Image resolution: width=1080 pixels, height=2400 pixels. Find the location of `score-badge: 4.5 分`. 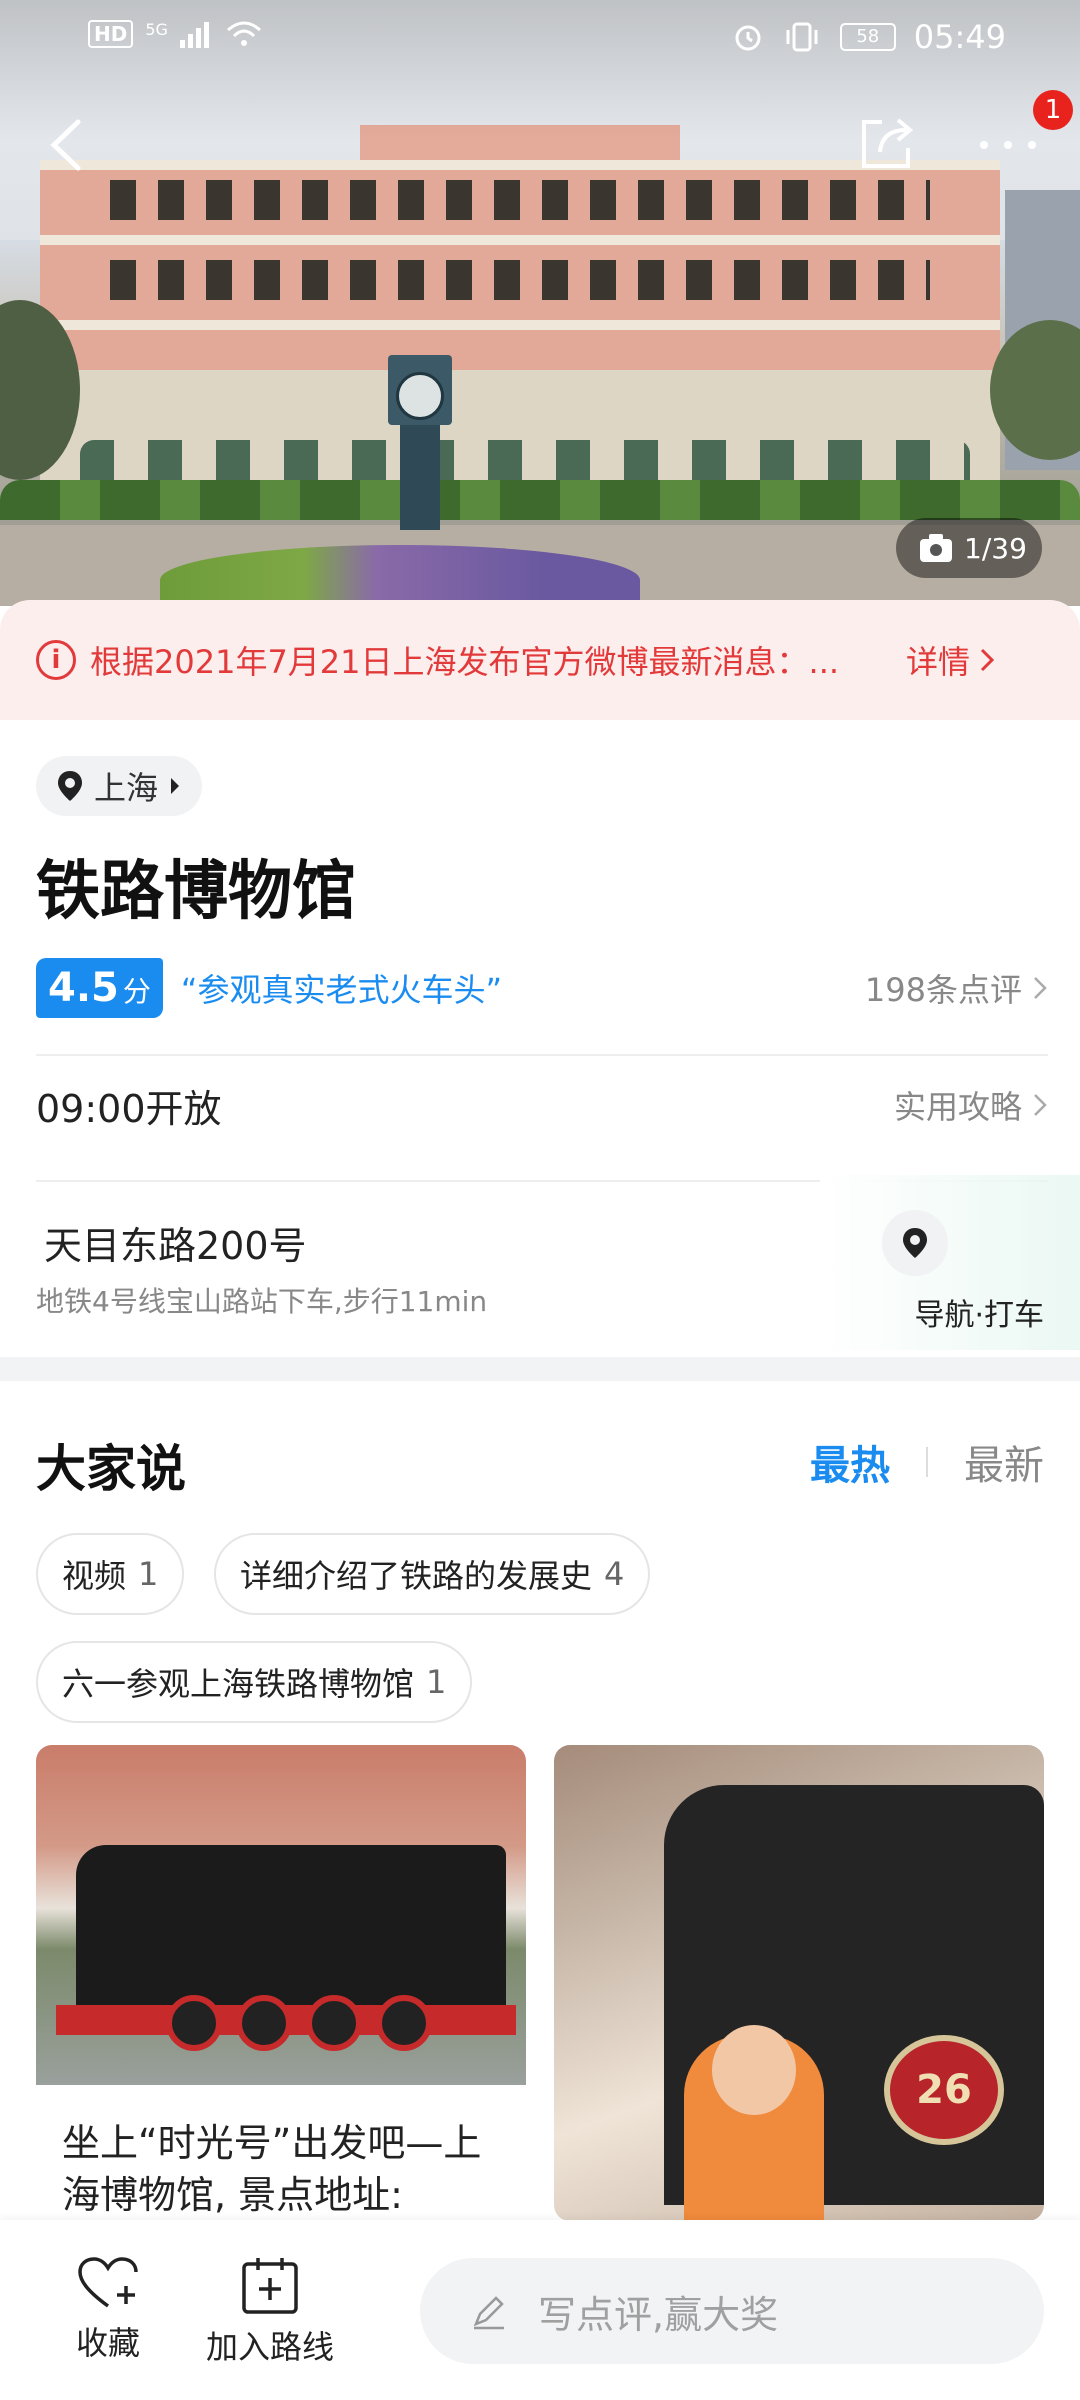

score-badge: 4.5 分 is located at coordinates (99, 988).